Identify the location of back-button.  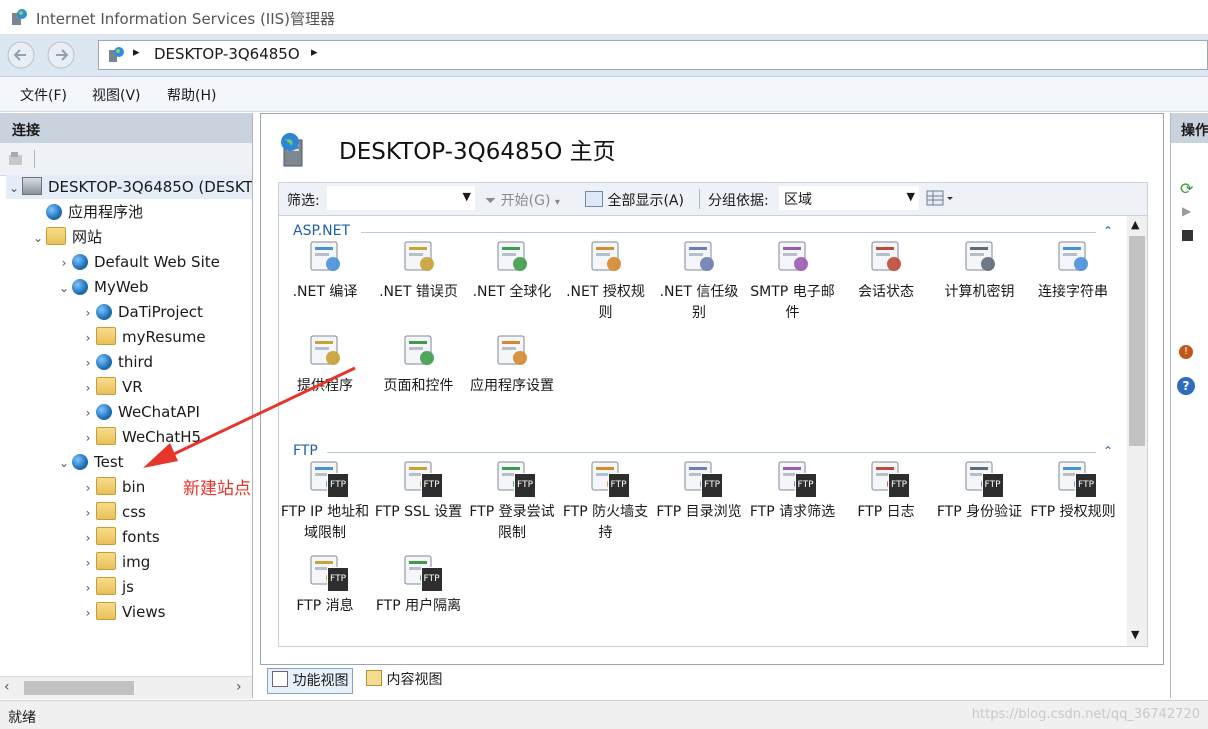
(21, 55).